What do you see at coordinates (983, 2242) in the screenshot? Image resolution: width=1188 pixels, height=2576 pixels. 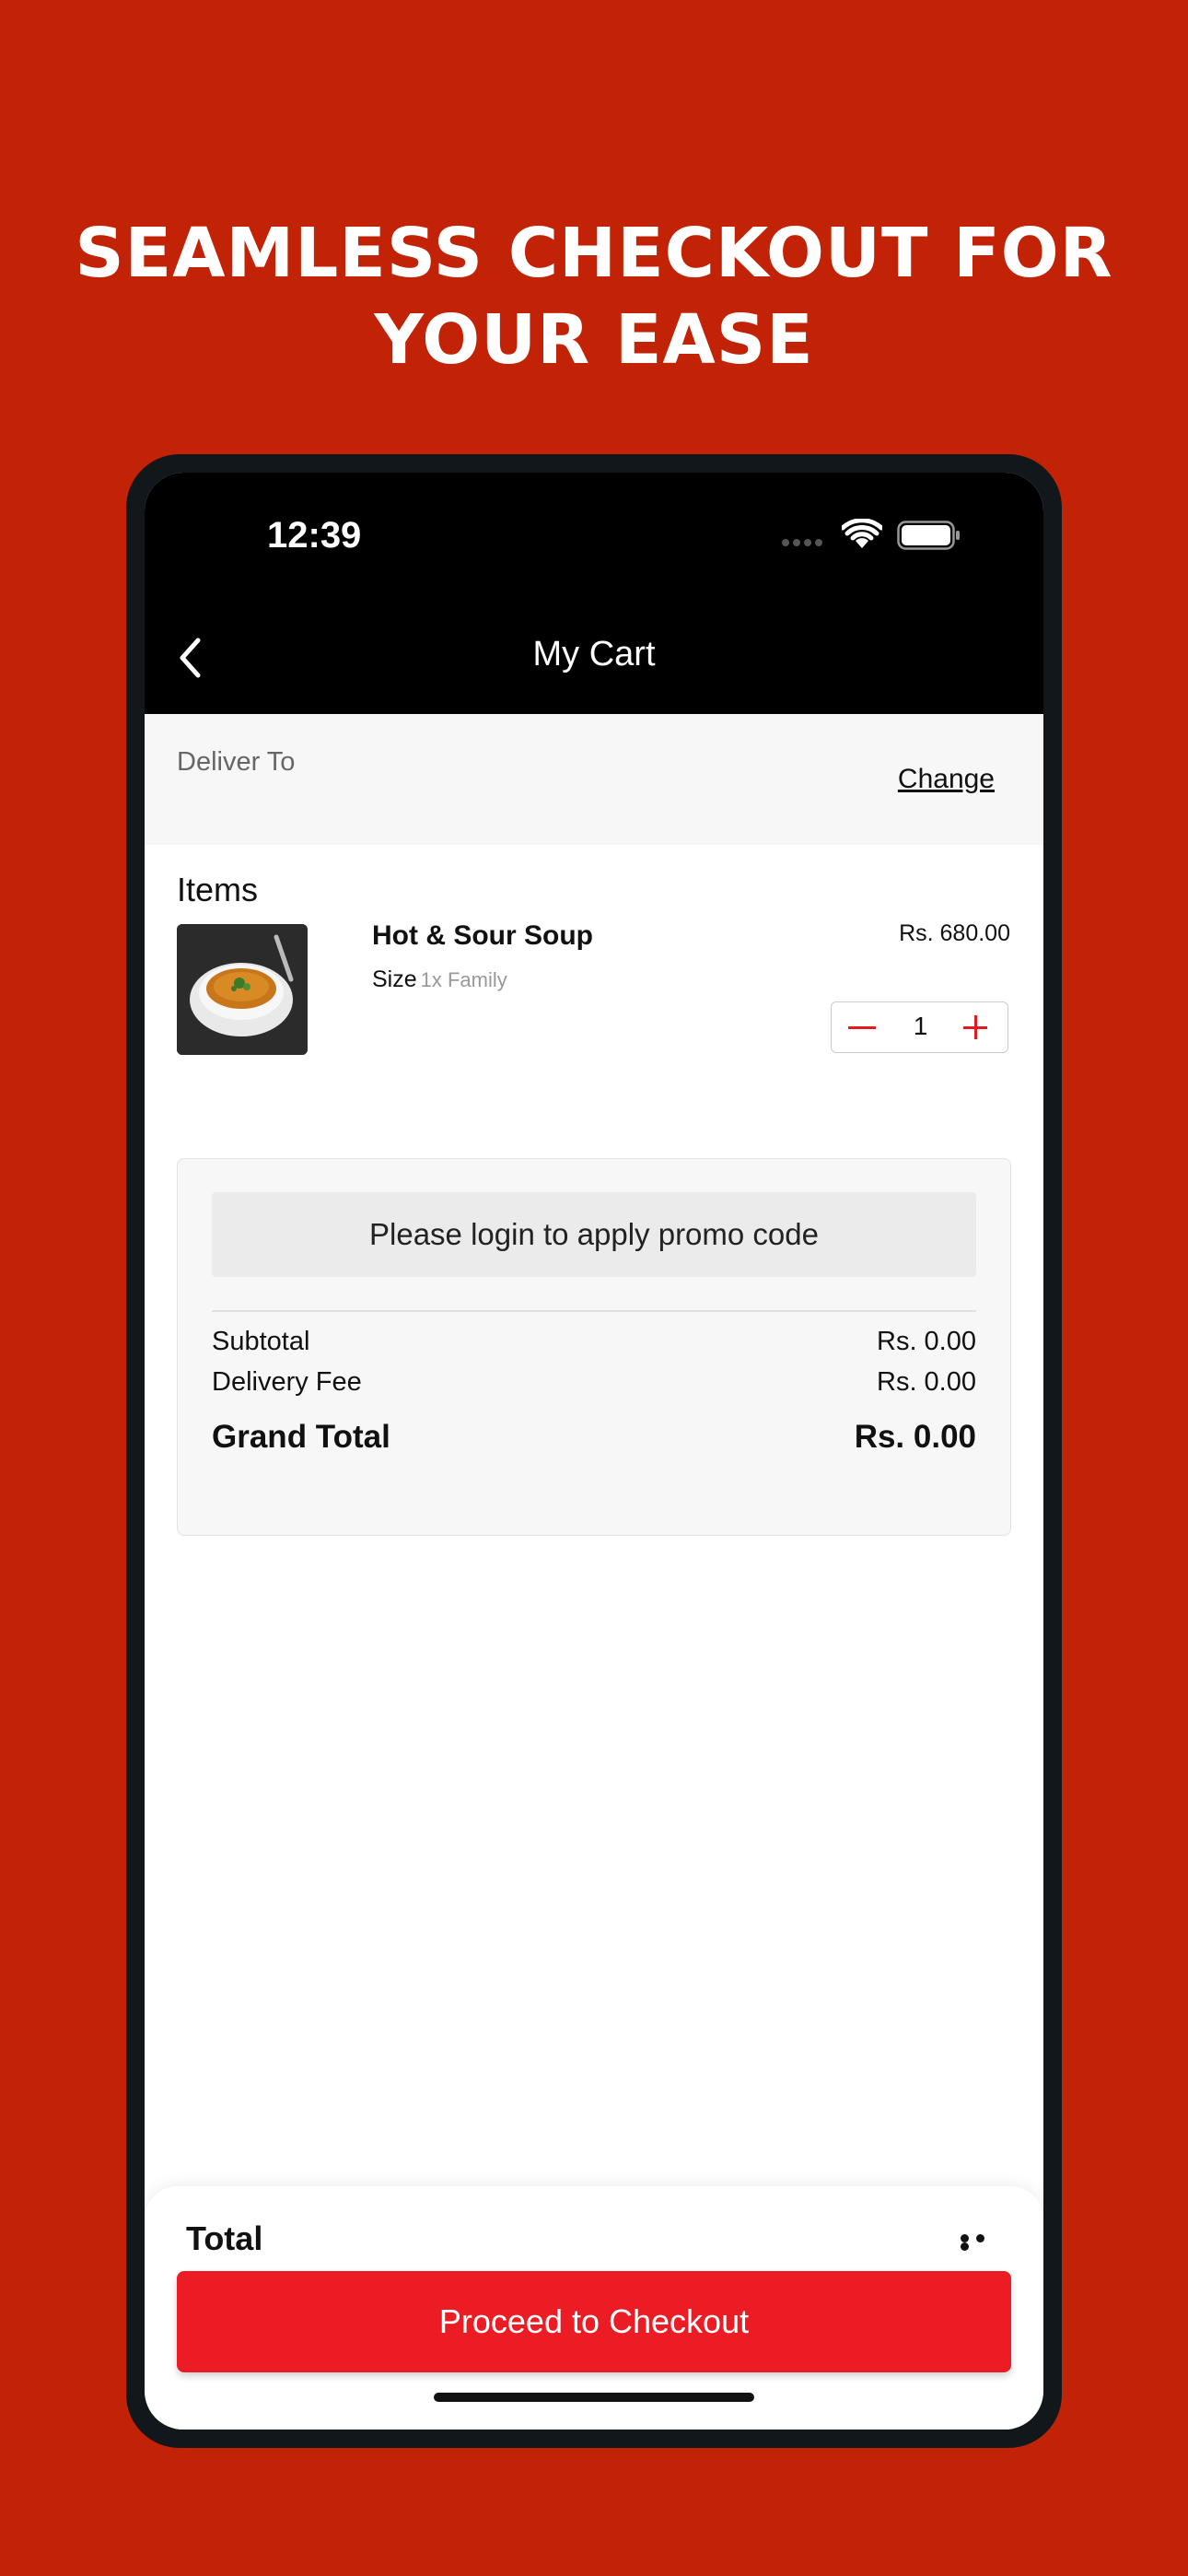 I see `more-options-icon` at bounding box center [983, 2242].